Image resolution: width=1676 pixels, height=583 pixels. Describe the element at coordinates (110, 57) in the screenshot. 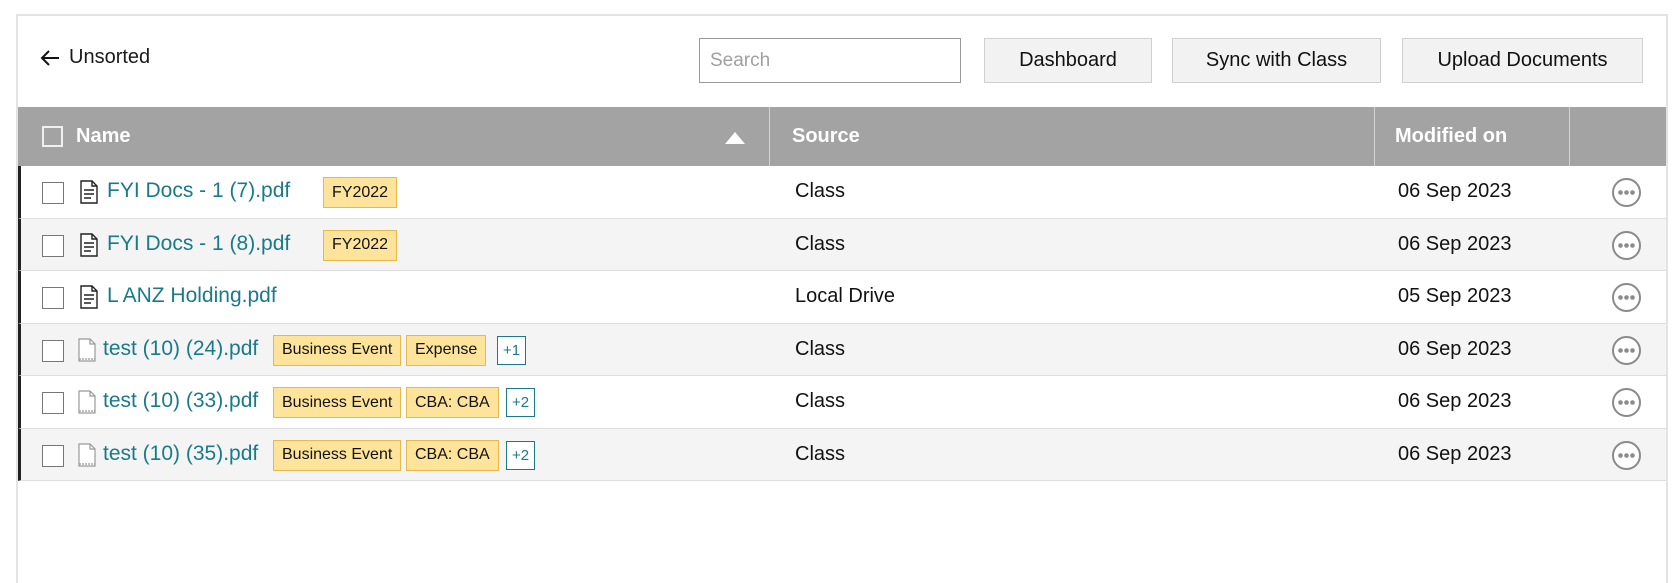

I see `back-label: Unsorted` at that location.